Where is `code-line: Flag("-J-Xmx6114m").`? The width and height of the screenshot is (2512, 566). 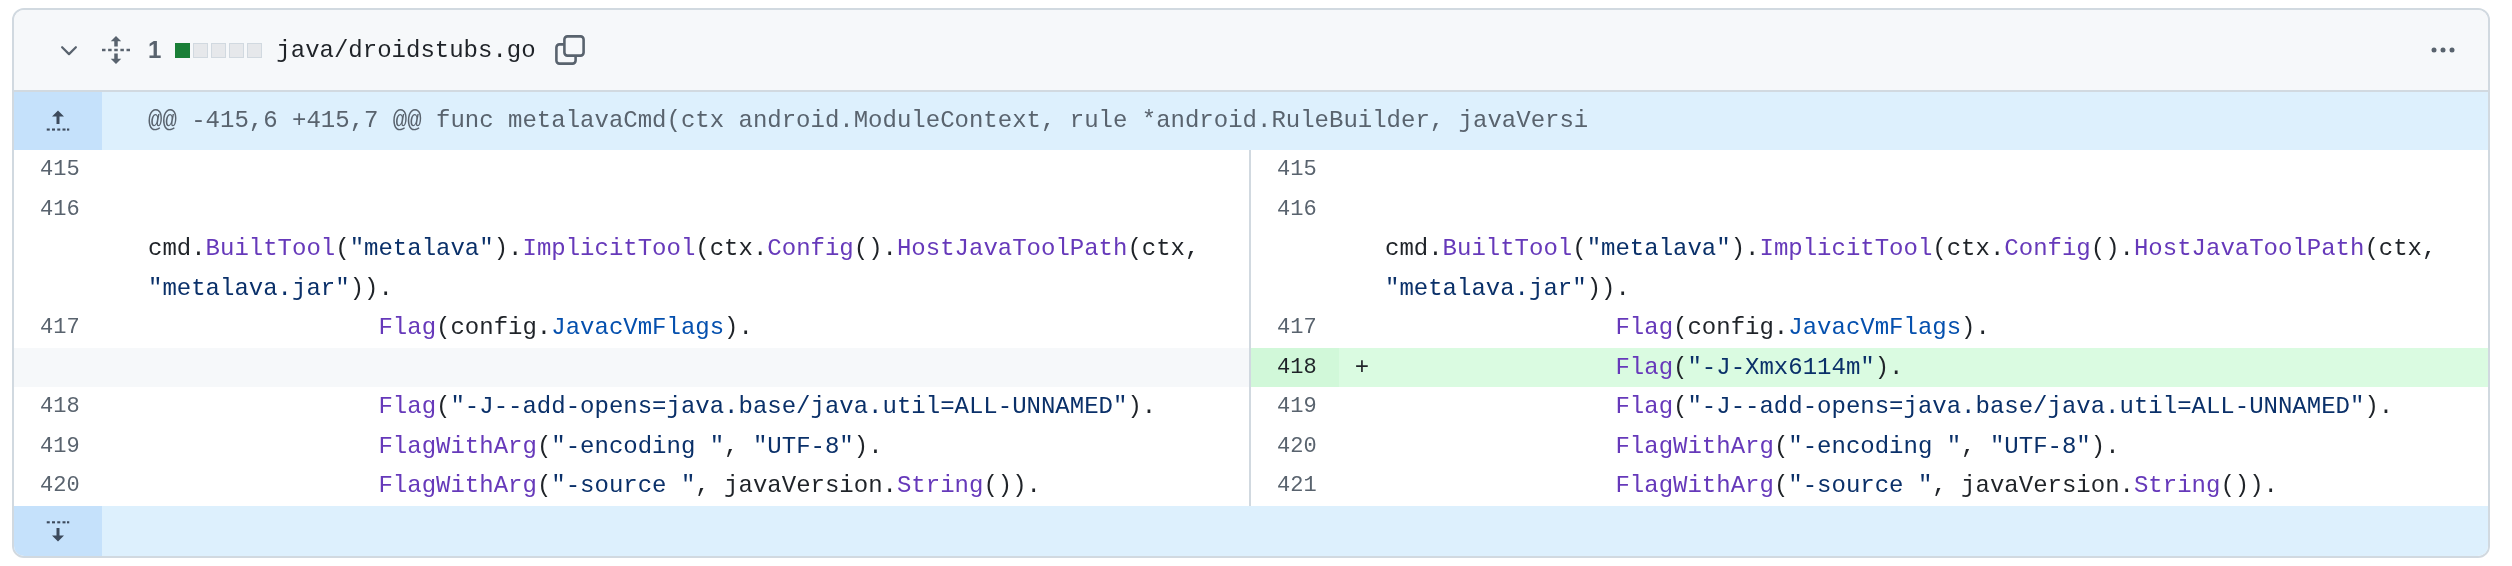 code-line: Flag("-J-Xmx6114m"). is located at coordinates (1759, 367).